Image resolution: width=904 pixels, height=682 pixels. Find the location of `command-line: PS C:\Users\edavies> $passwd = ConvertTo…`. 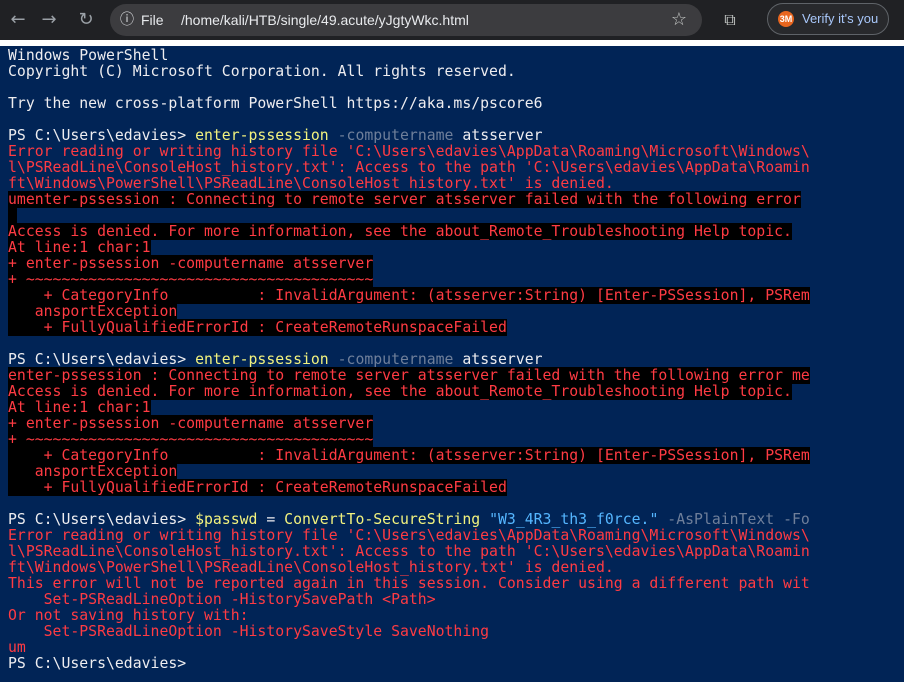

command-line: PS C:\Users\edavies> $passwd = ConvertTo… is located at coordinates (456, 520).